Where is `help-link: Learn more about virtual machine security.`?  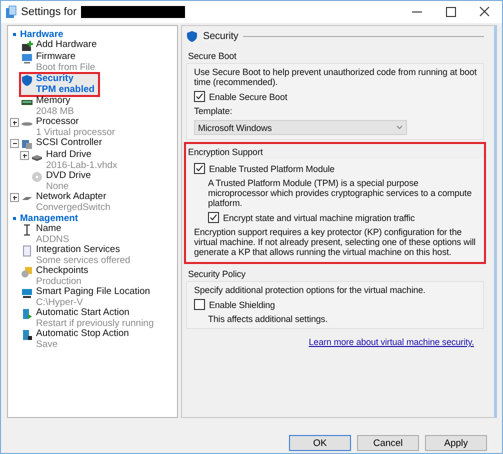
help-link: Learn more about virtual machine security. is located at coordinates (391, 342).